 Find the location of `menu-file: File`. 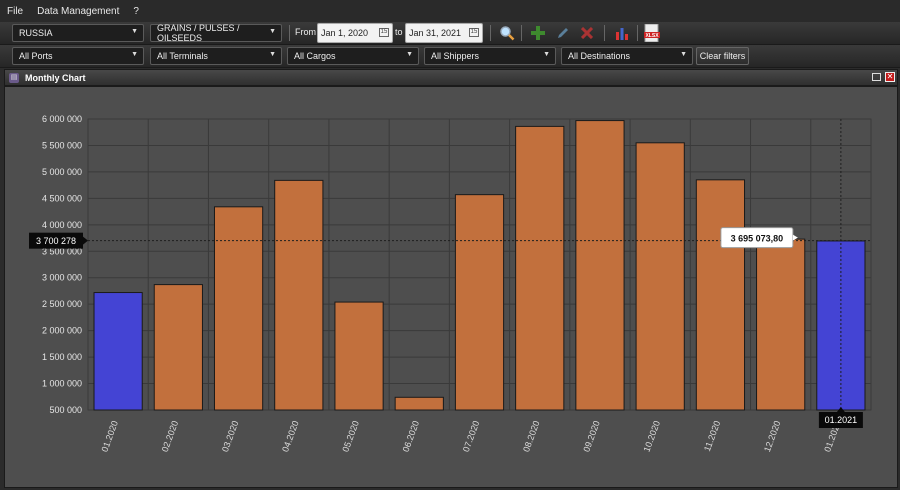

menu-file: File is located at coordinates (15, 11).